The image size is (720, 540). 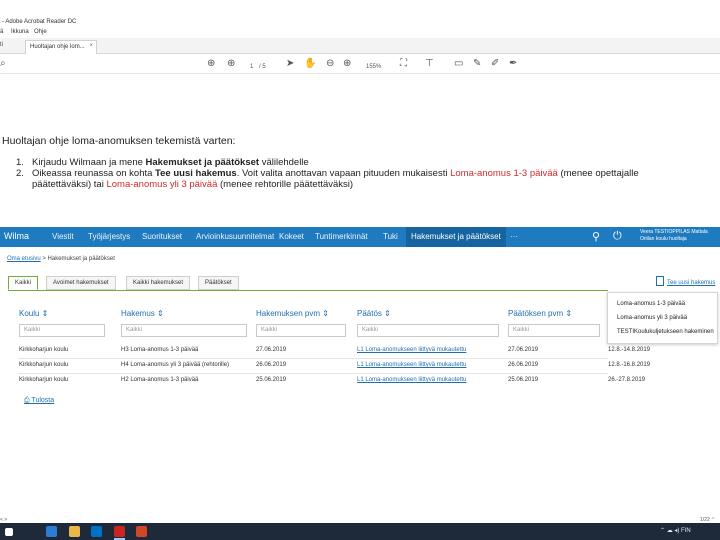 I want to click on close-icon: ×, so click(x=91, y=46).